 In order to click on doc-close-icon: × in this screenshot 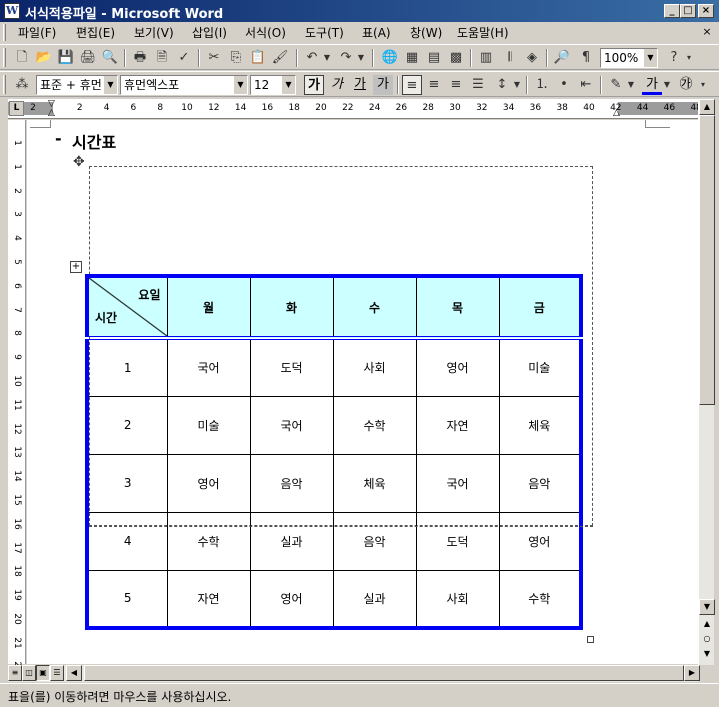, I will do `click(707, 32)`.